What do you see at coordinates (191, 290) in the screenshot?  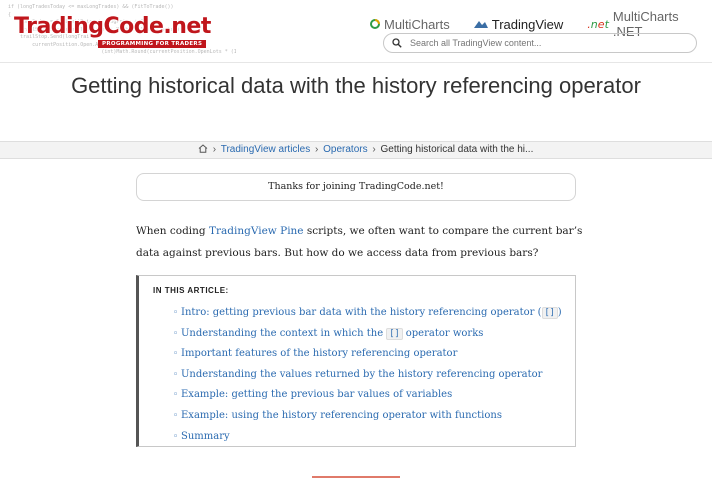 I see `toc-heading: IN THIS ARTICLE:` at bounding box center [191, 290].